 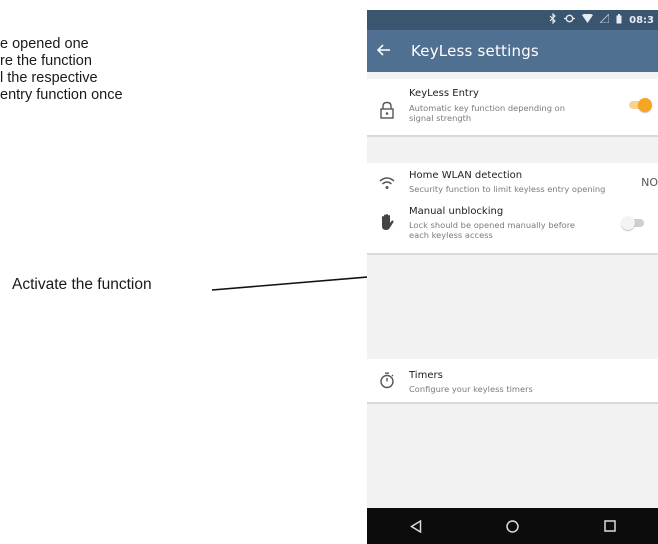 I want to click on home-circle-icon, so click(x=513, y=526).